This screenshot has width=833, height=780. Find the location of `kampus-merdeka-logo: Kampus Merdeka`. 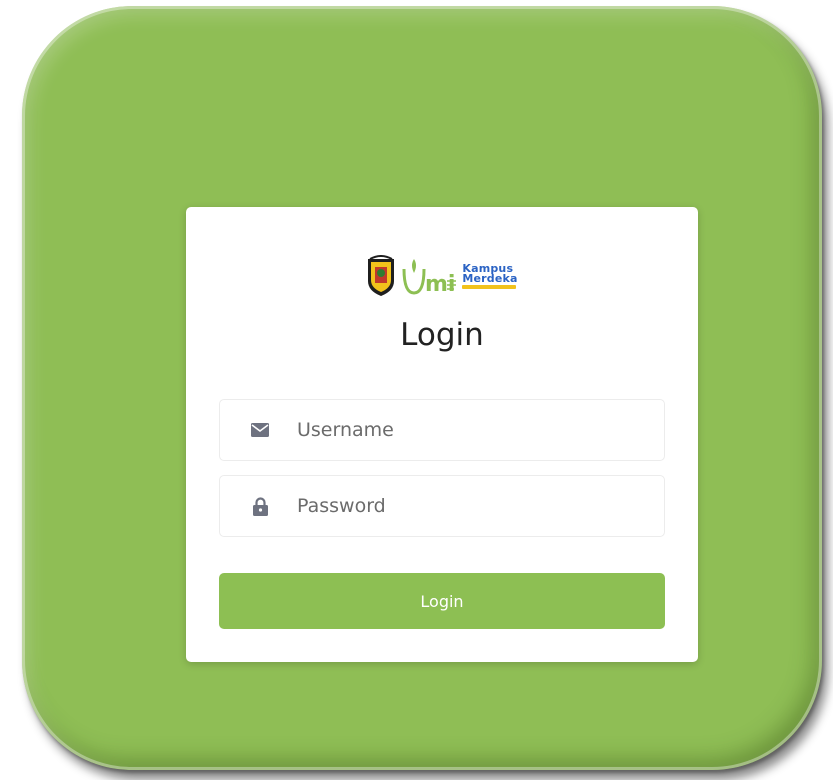

kampus-merdeka-logo: Kampus Merdeka is located at coordinates (489, 276).